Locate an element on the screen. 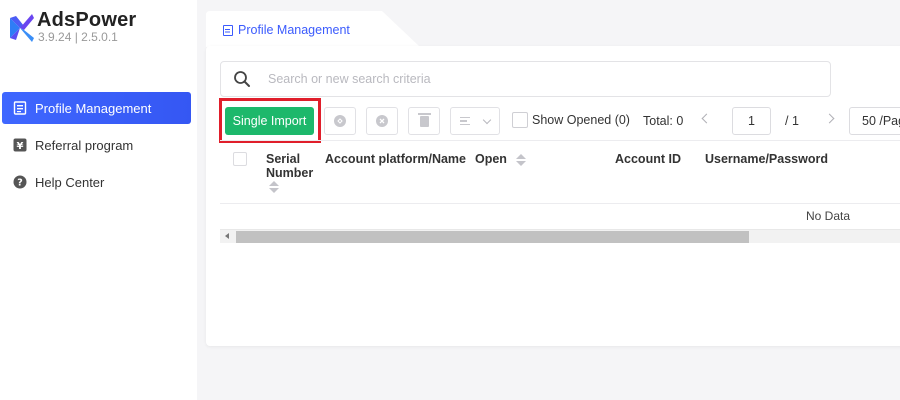 Image resolution: width=900 pixels, height=400 pixels. horizontal-scrollbar is located at coordinates (560, 236).